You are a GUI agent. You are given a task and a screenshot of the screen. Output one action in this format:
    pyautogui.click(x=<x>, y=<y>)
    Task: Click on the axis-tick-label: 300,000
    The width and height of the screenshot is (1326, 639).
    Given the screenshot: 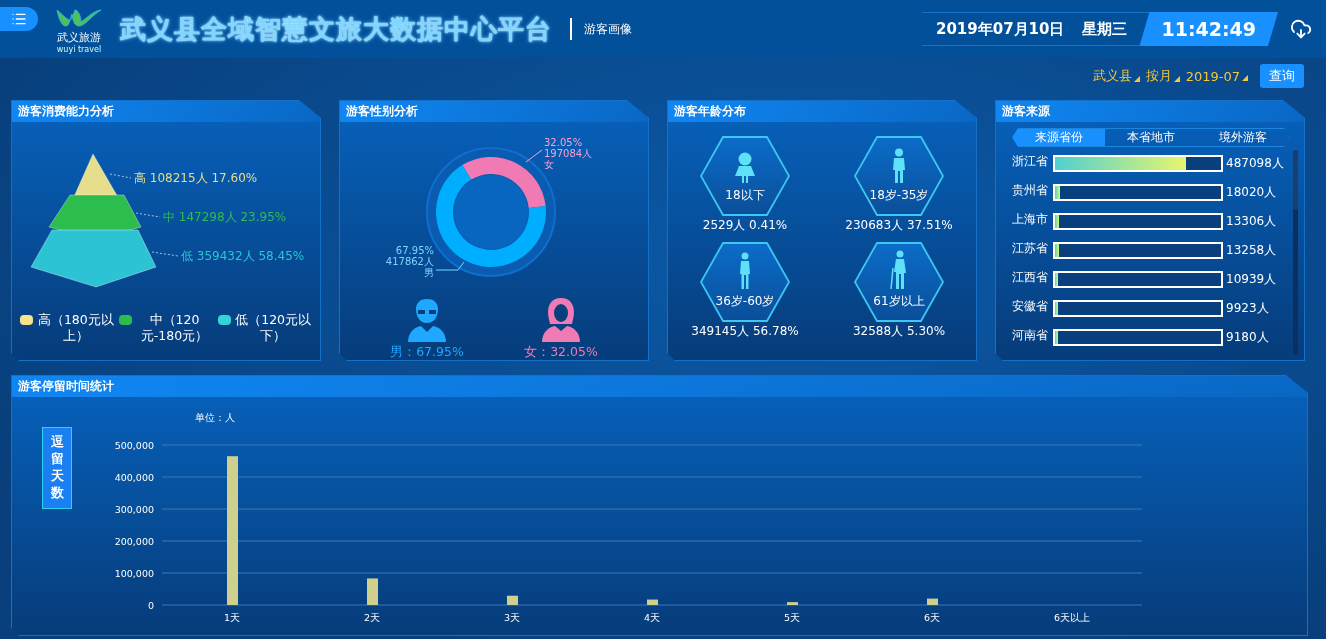 What is the action you would take?
    pyautogui.click(x=134, y=509)
    